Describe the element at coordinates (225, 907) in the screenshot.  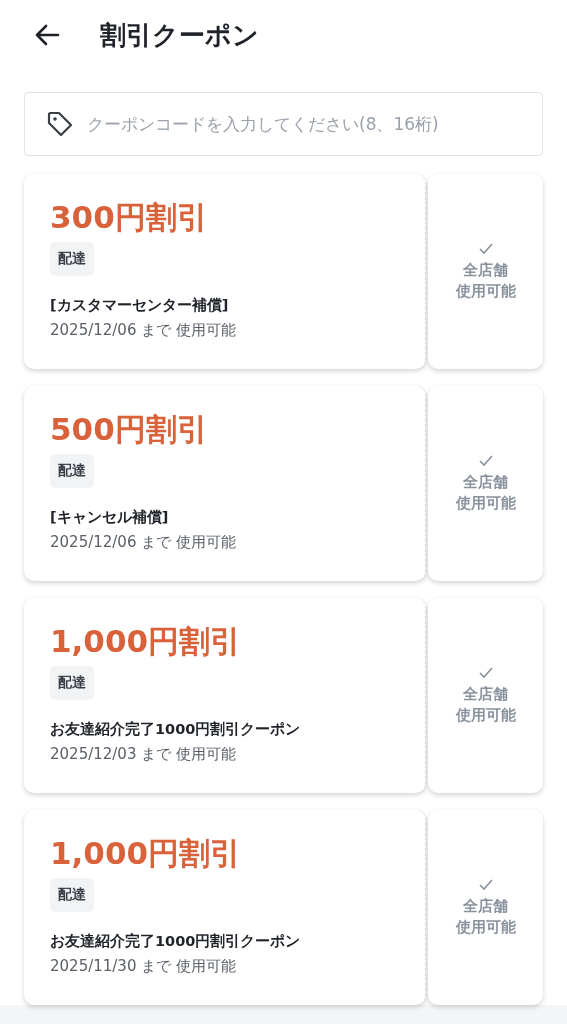
I see `coupon-card: 1,000円割引 配達 お友達紹介完了1000円割引クーポン 2025/11/30 まで 使用可能` at that location.